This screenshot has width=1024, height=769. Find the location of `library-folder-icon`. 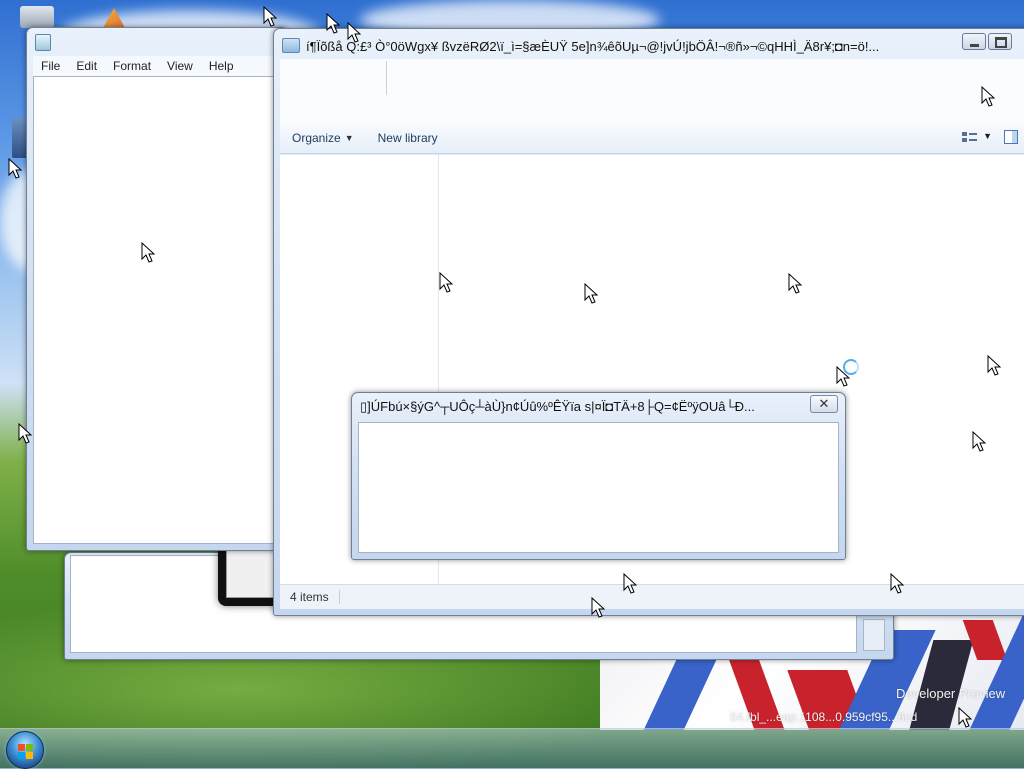

library-folder-icon is located at coordinates (291, 45).